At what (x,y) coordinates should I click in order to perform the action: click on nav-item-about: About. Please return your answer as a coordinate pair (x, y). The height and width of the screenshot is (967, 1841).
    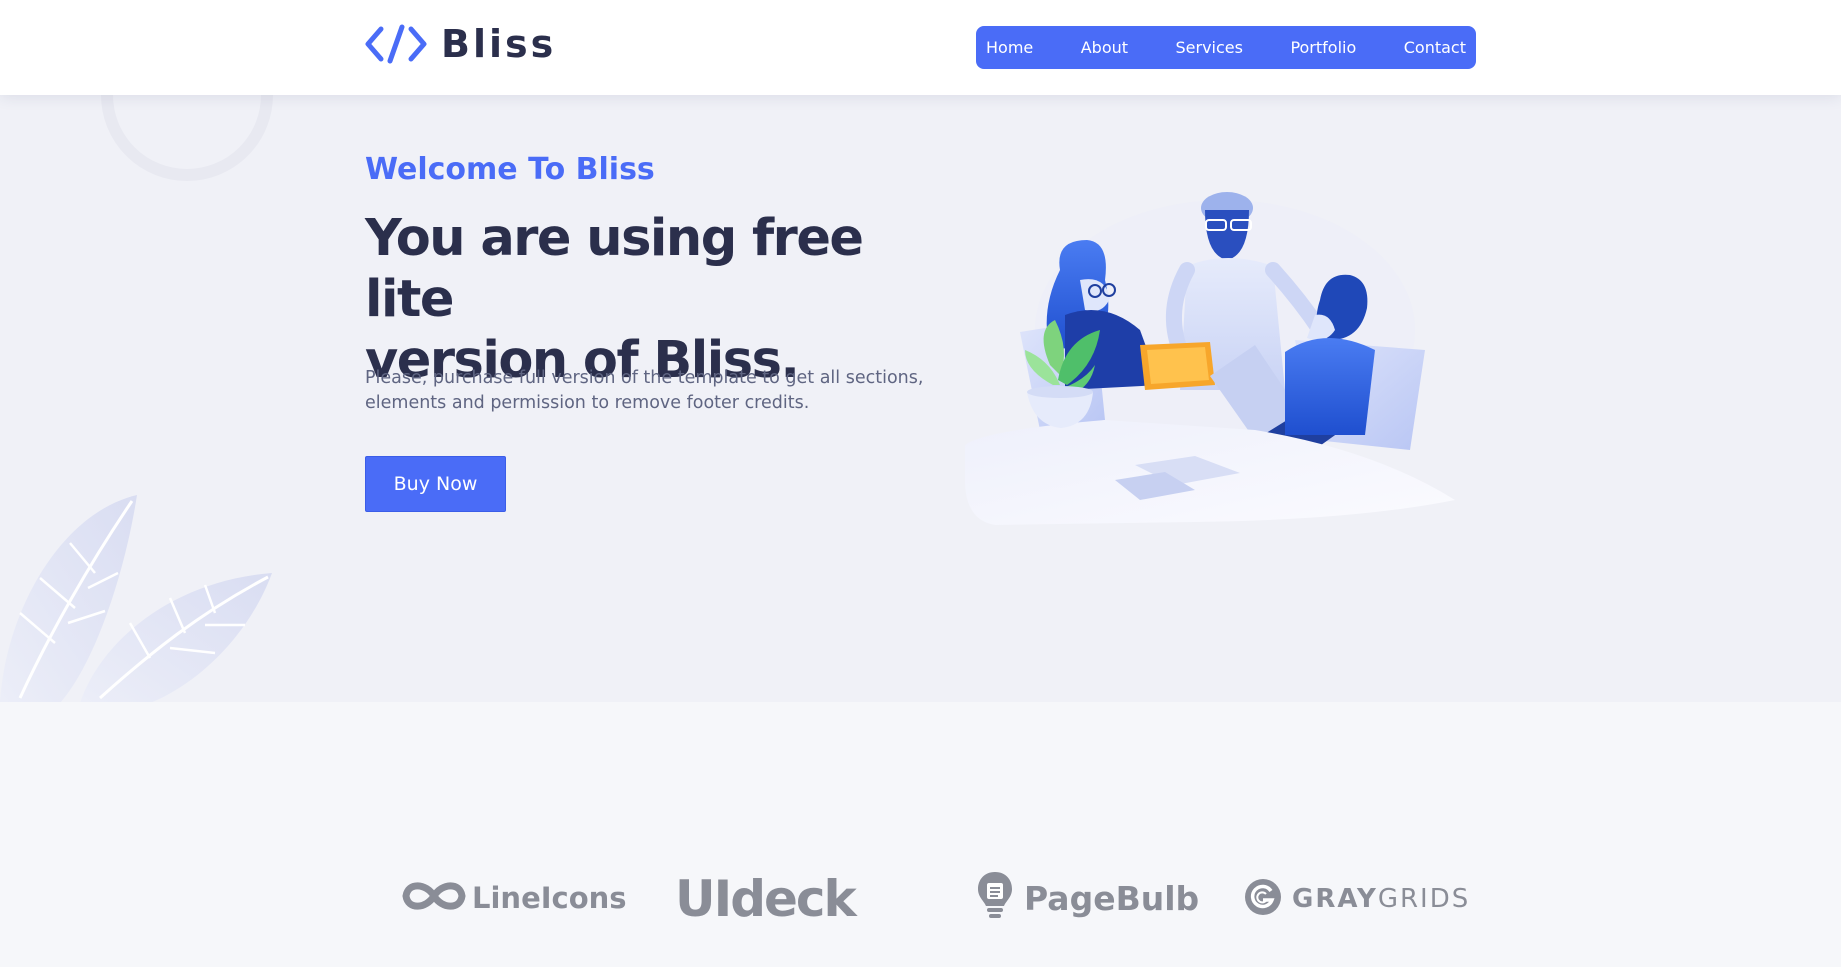
    Looking at the image, I should click on (1104, 47).